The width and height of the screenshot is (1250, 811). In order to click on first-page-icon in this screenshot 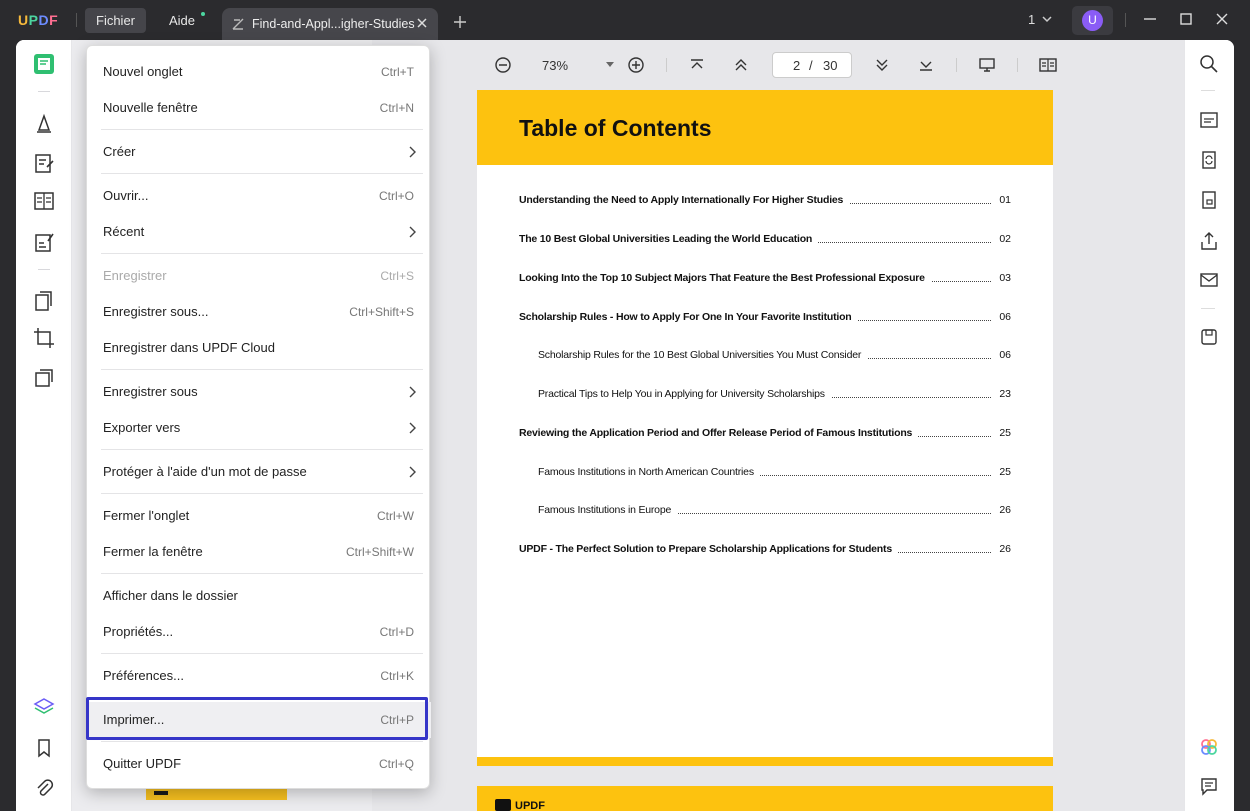, I will do `click(697, 65)`.